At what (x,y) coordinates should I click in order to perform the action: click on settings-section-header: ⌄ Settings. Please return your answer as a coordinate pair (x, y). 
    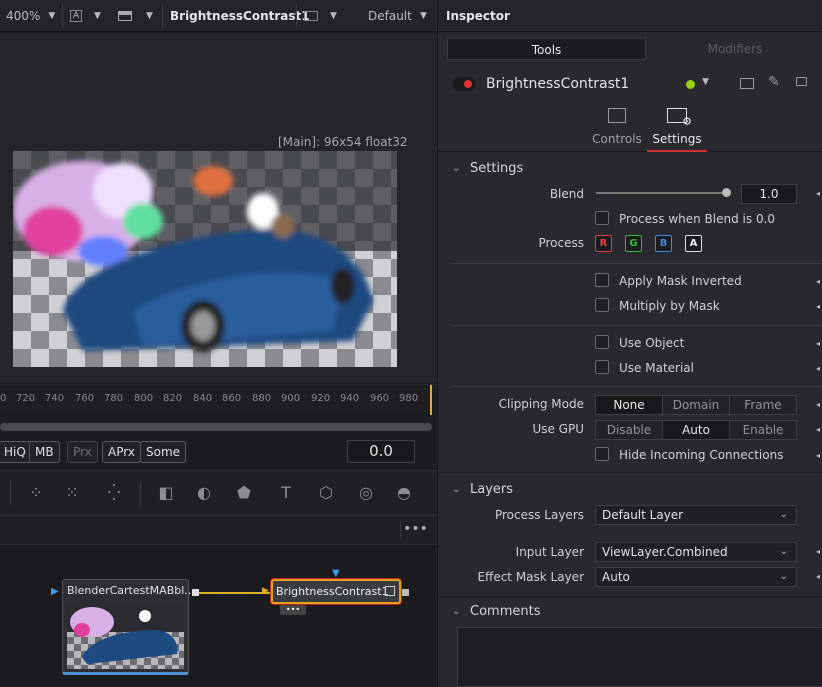
    Looking at the image, I should click on (630, 168).